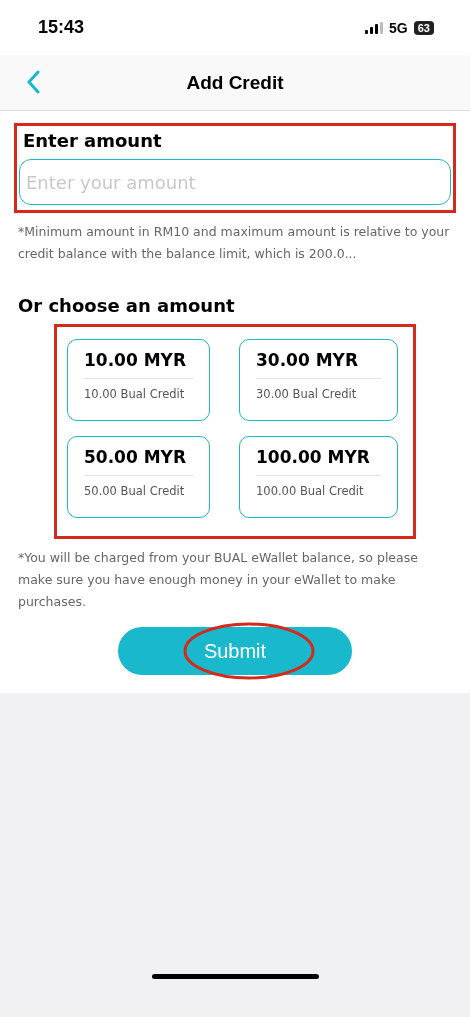 The image size is (470, 1017). Describe the element at coordinates (127, 305) in the screenshot. I see `section-title: Or choose an amount` at that location.